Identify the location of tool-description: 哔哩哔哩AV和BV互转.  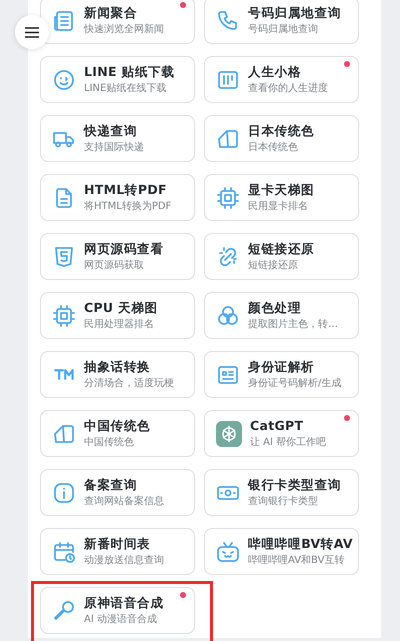
(297, 561).